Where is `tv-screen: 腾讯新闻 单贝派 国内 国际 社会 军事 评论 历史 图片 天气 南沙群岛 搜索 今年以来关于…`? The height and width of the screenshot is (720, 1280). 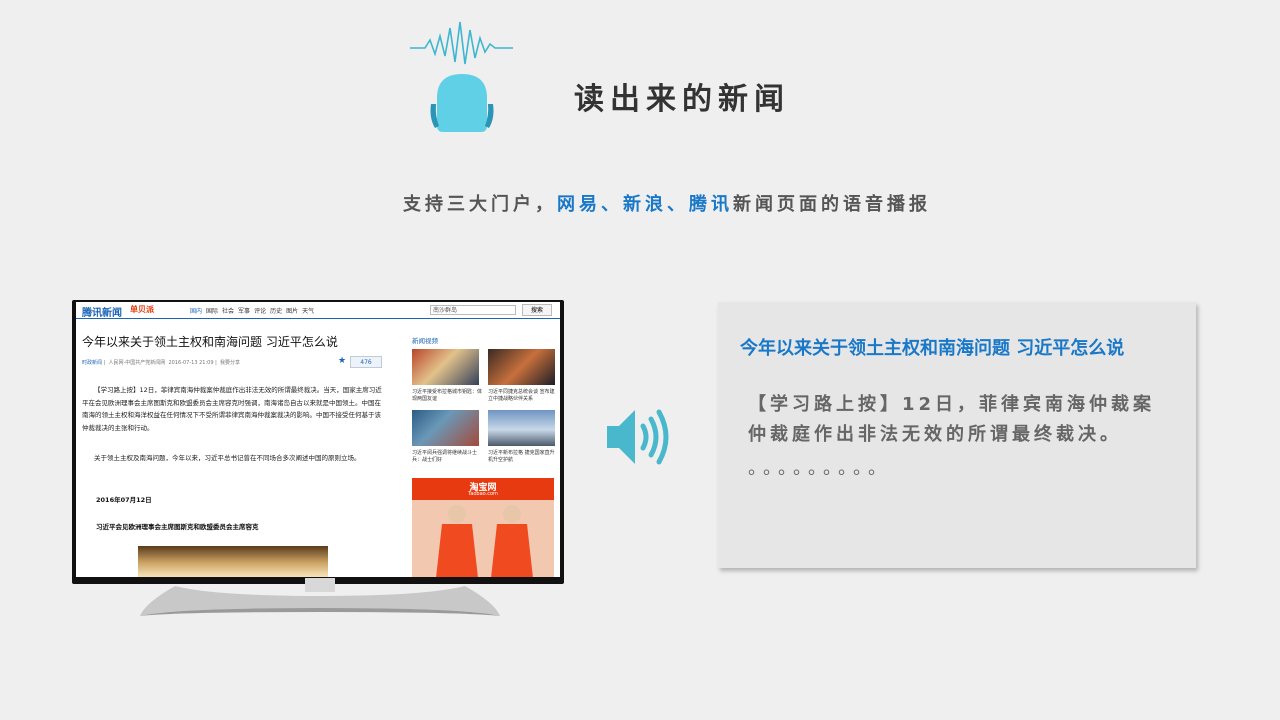 tv-screen: 腾讯新闻 单贝派 国内 国际 社会 军事 评论 历史 图片 天气 南沙群岛 搜索 今年以来关于… is located at coordinates (318, 439).